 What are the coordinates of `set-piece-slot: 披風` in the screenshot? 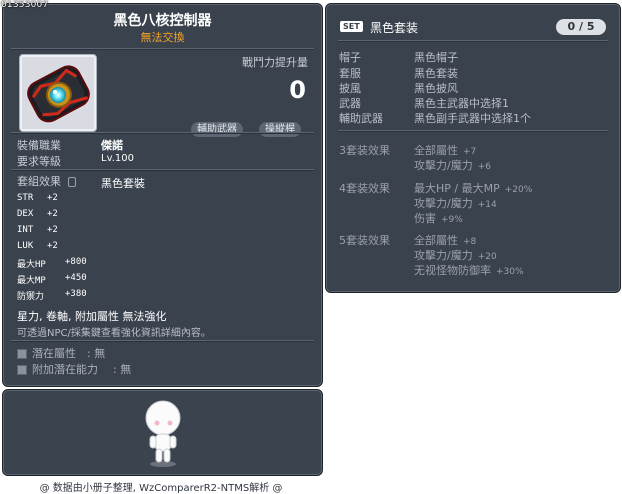 It's located at (350, 88).